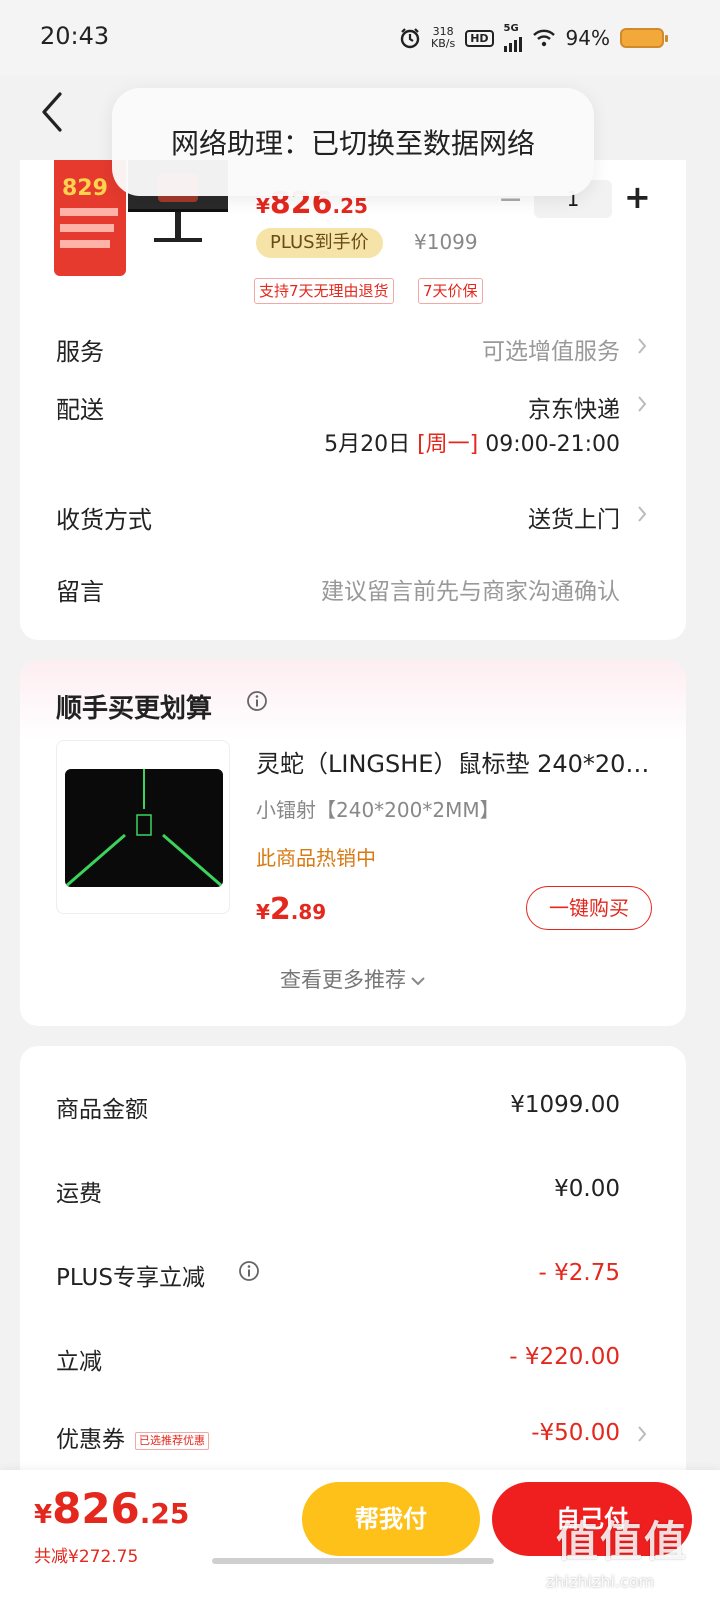  What do you see at coordinates (565, 1105) in the screenshot?
I see `goods-amount-value: ¥1099.00` at bounding box center [565, 1105].